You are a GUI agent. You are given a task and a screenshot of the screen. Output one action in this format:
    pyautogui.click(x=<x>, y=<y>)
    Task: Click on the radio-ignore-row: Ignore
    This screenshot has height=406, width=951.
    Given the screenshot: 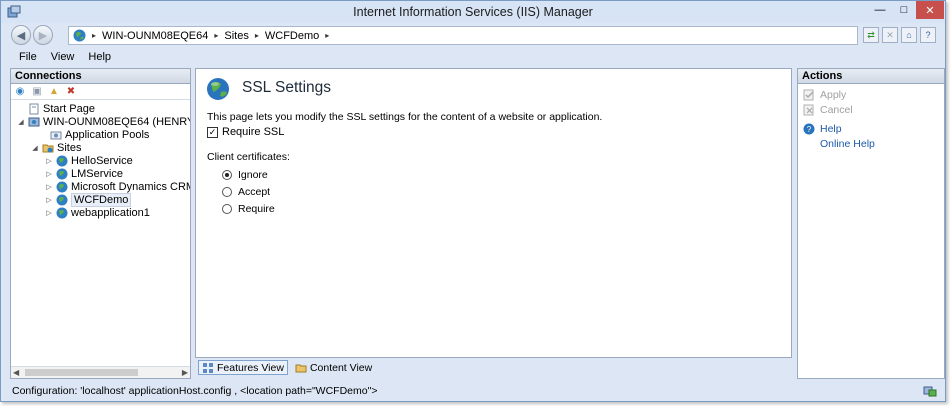 What is the action you would take?
    pyautogui.click(x=245, y=175)
    